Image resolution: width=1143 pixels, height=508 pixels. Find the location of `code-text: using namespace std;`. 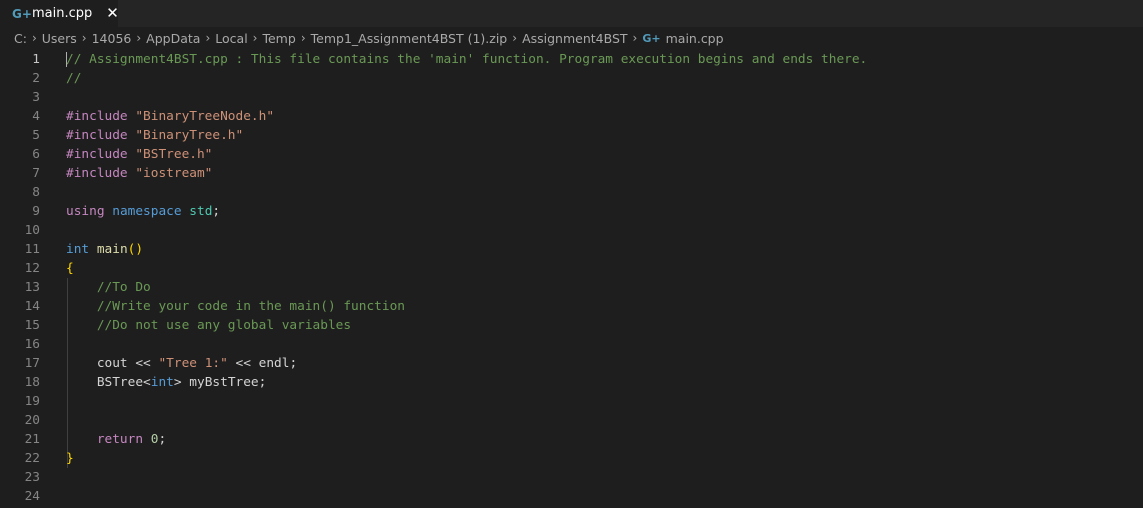

code-text: using namespace std; is located at coordinates (143, 211).